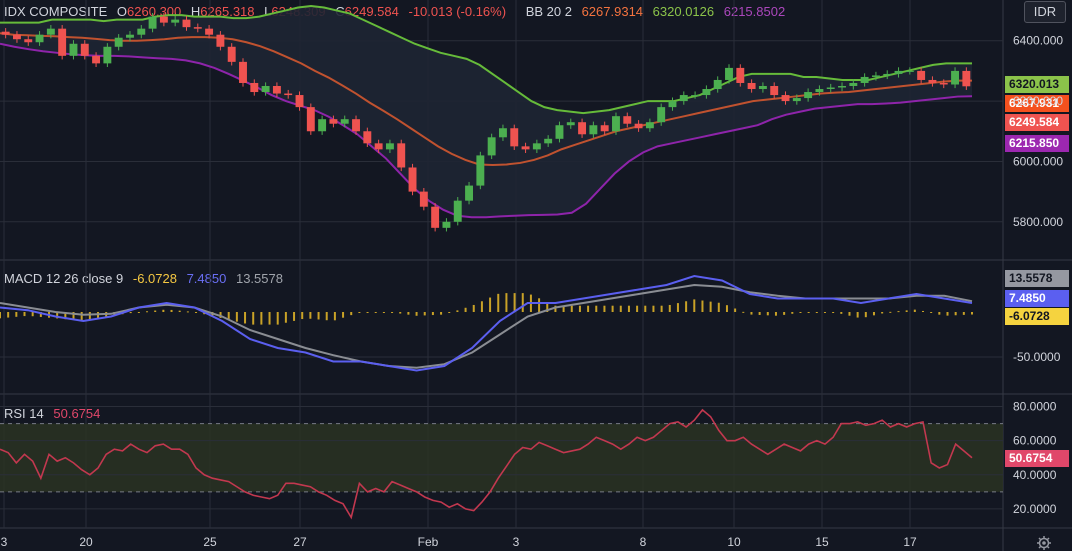 Image resolution: width=1072 pixels, height=551 pixels. Describe the element at coordinates (486, 326) in the screenshot. I see `macd-signal-line` at that location.